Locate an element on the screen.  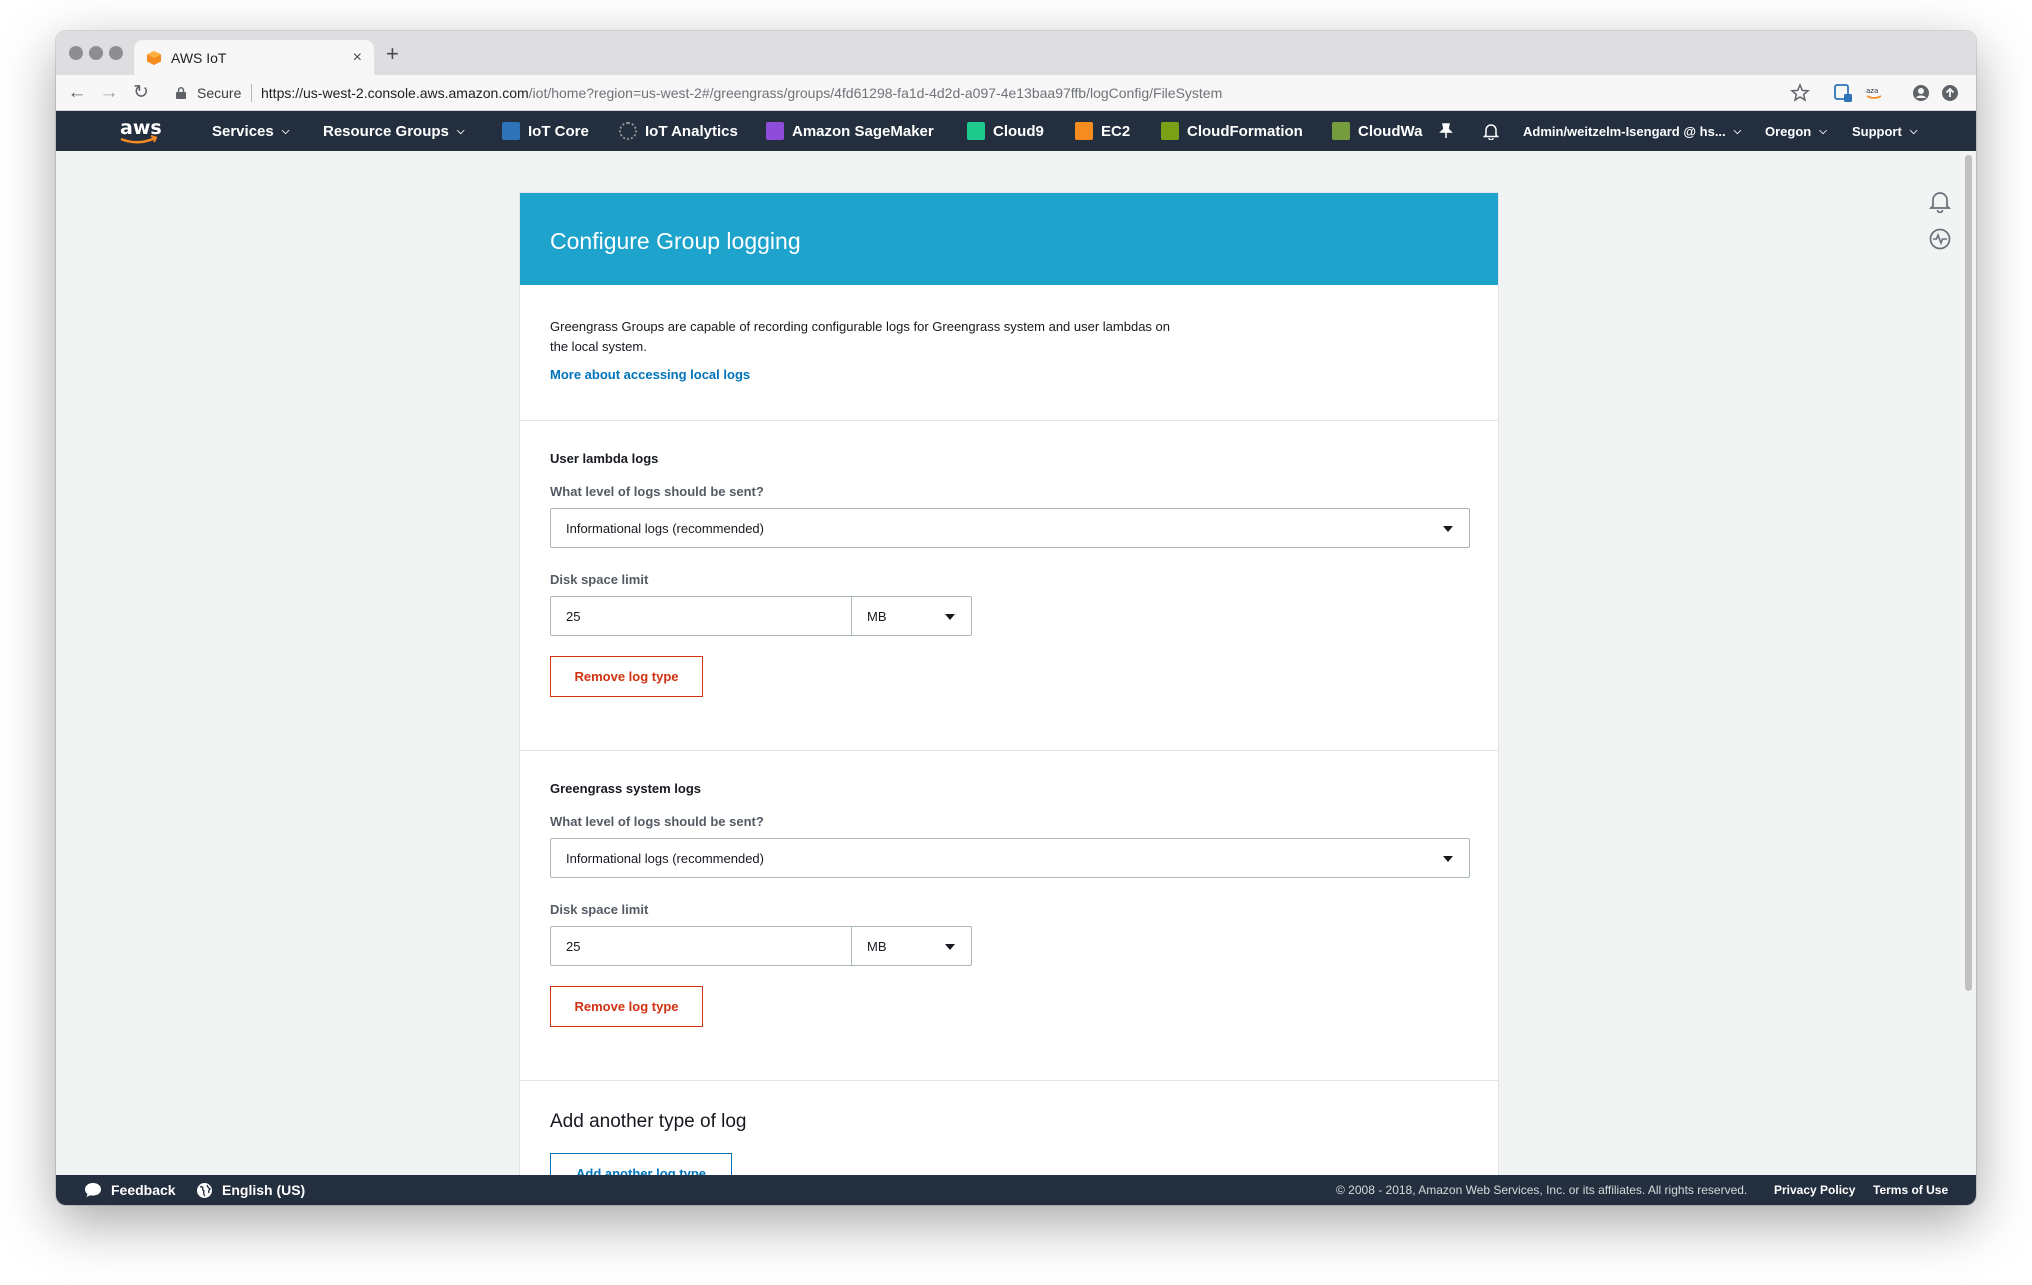
section-title: User lambda logs is located at coordinates (604, 458).